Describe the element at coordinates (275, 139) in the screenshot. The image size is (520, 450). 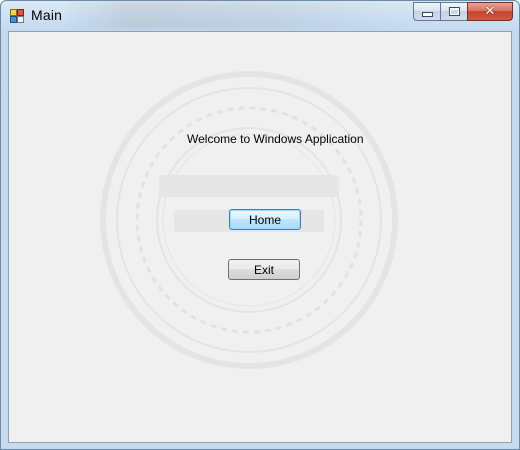
I see `welcome-label: Welcome to Windows Application` at that location.